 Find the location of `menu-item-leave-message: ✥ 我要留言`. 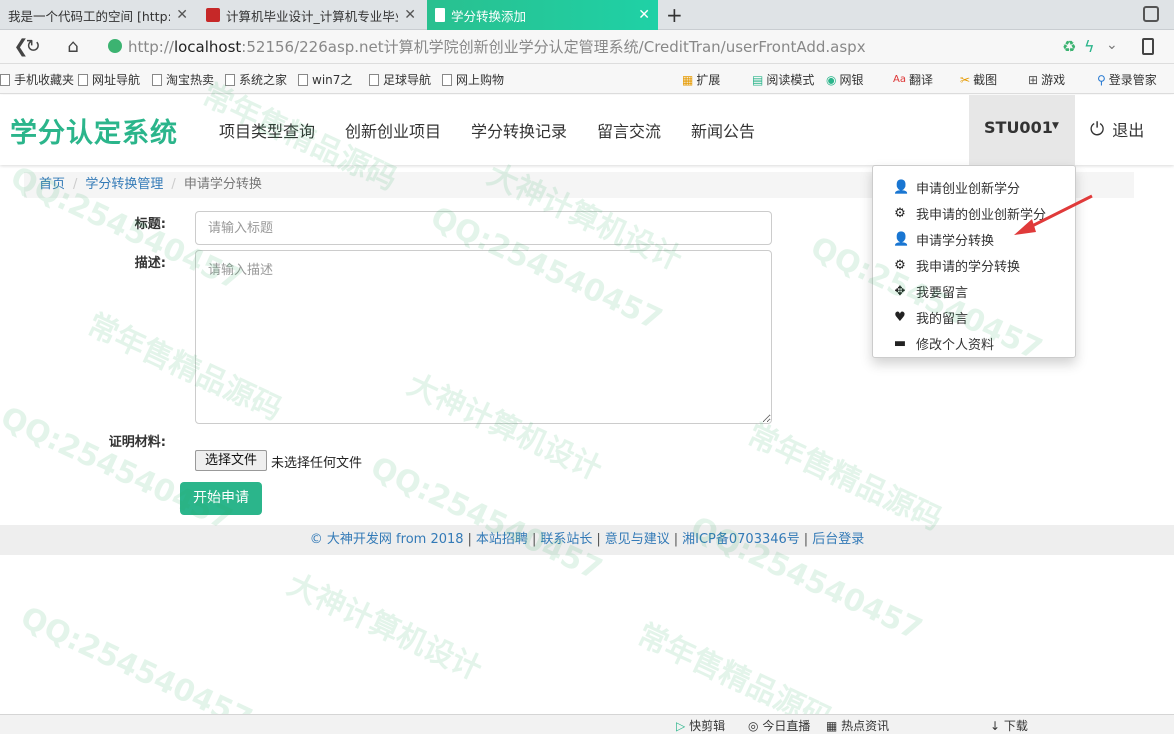

menu-item-leave-message: ✥ 我要留言 is located at coordinates (974, 291).